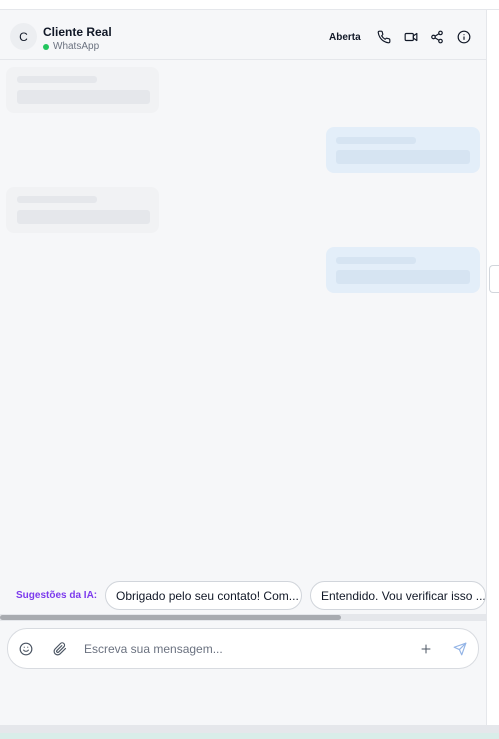  I want to click on send-icon, so click(460, 649).